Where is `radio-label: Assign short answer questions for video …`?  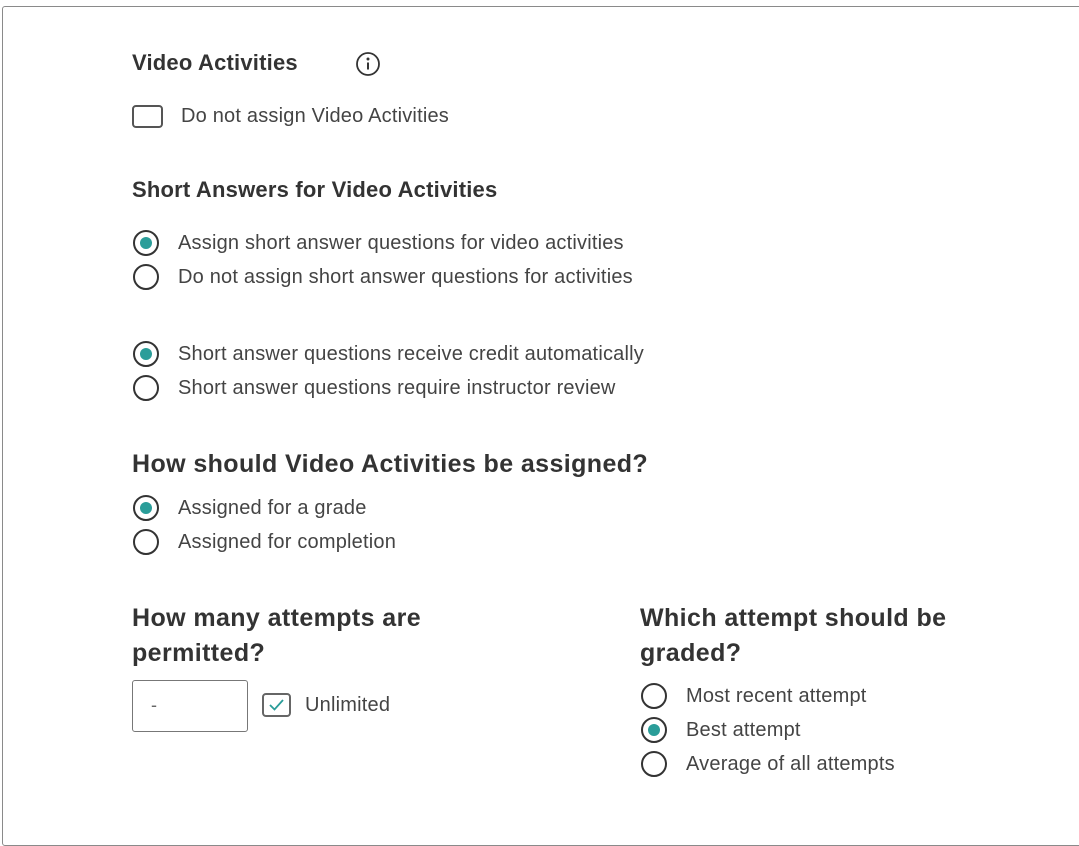 radio-label: Assign short answer questions for video … is located at coordinates (401, 242).